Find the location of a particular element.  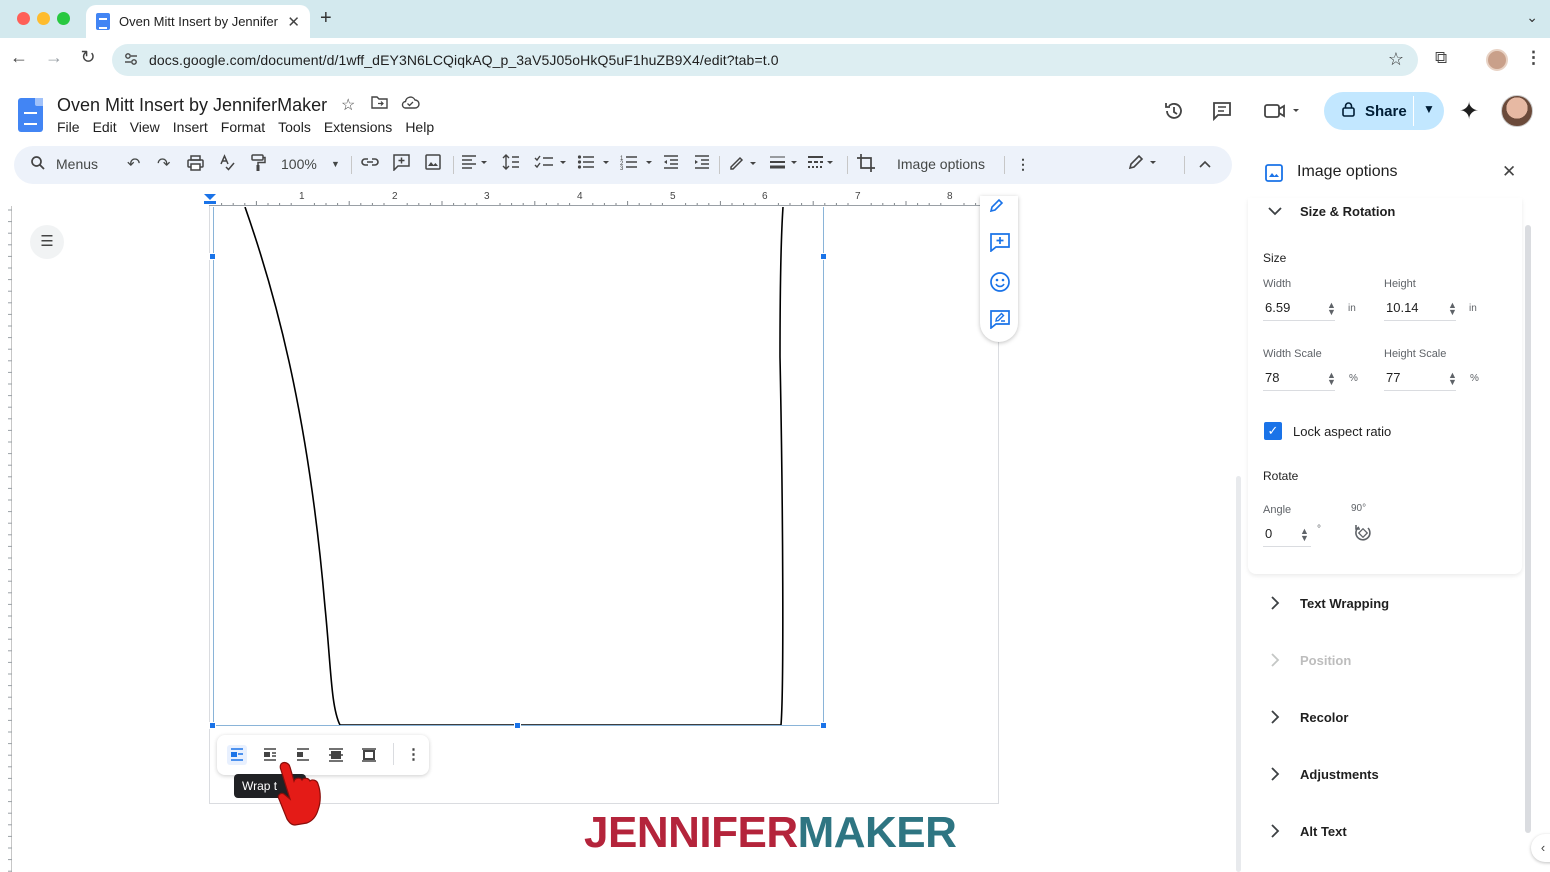

close-icon: ✕ is located at coordinates (1509, 172).